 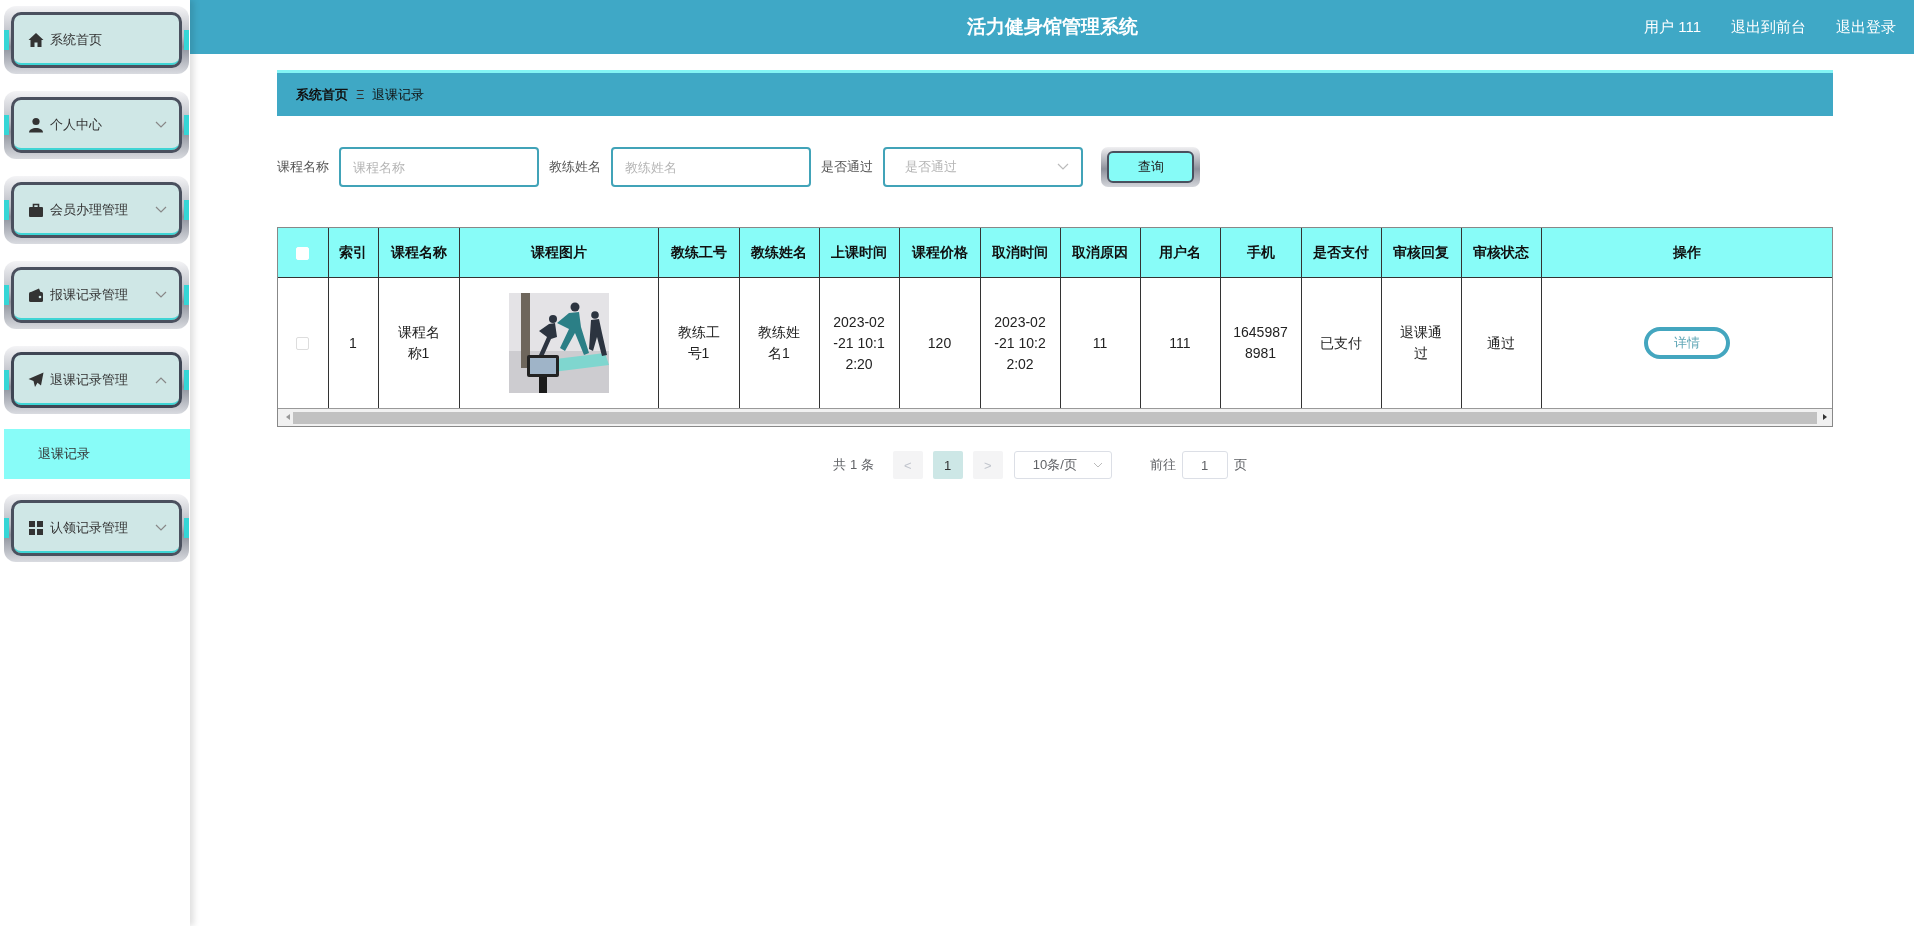 What do you see at coordinates (1180, 253) in the screenshot?
I see `column-header: 用户名` at bounding box center [1180, 253].